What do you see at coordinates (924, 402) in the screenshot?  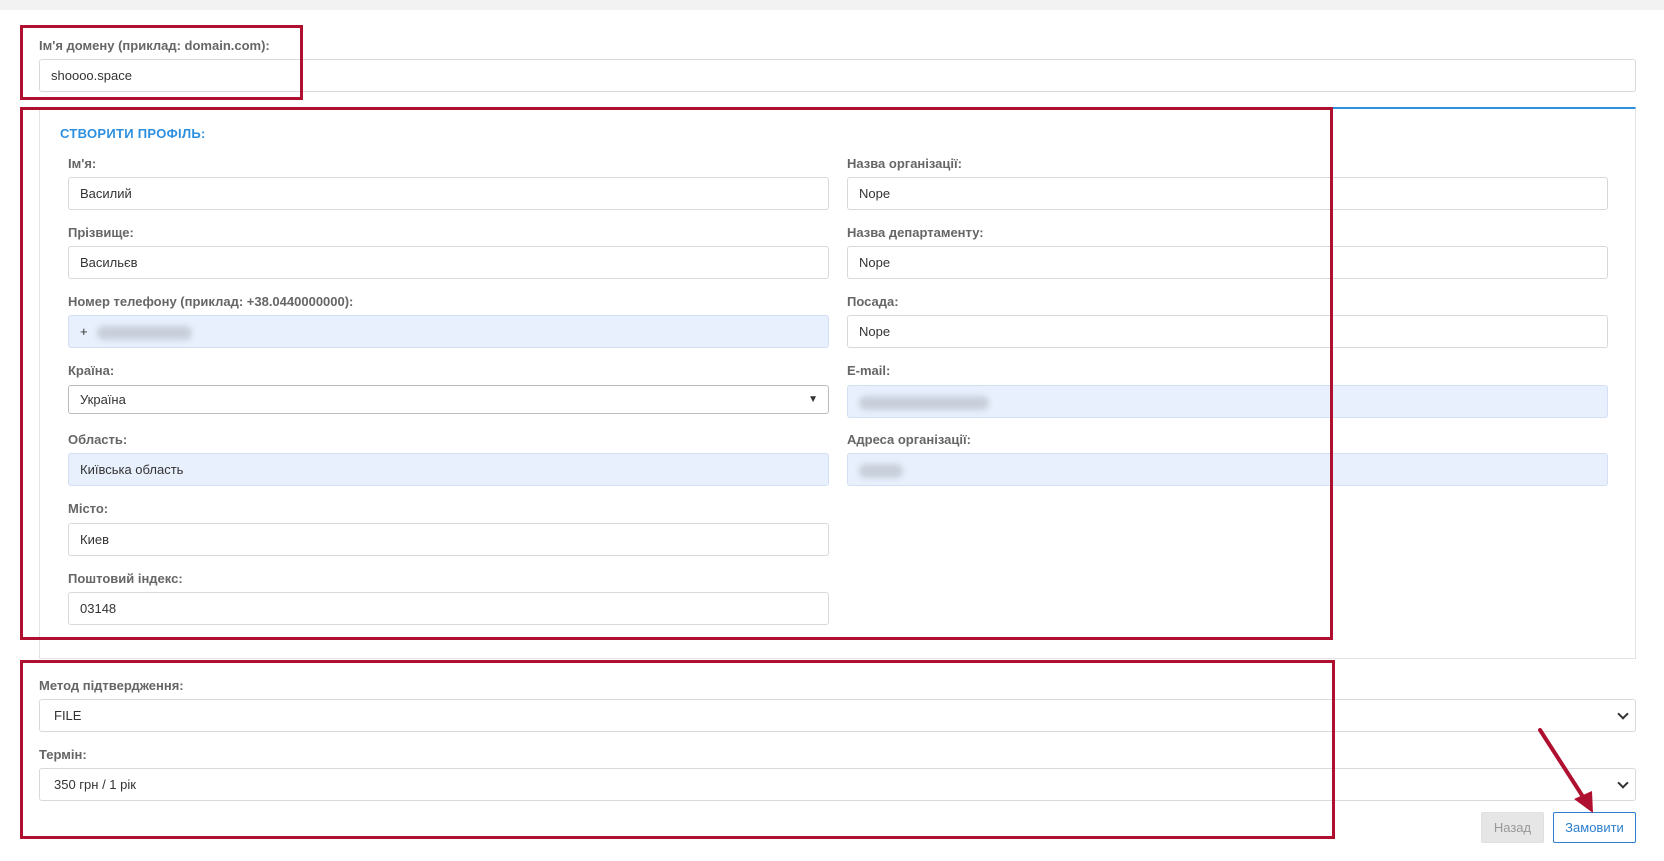 I see `email-redacted` at bounding box center [924, 402].